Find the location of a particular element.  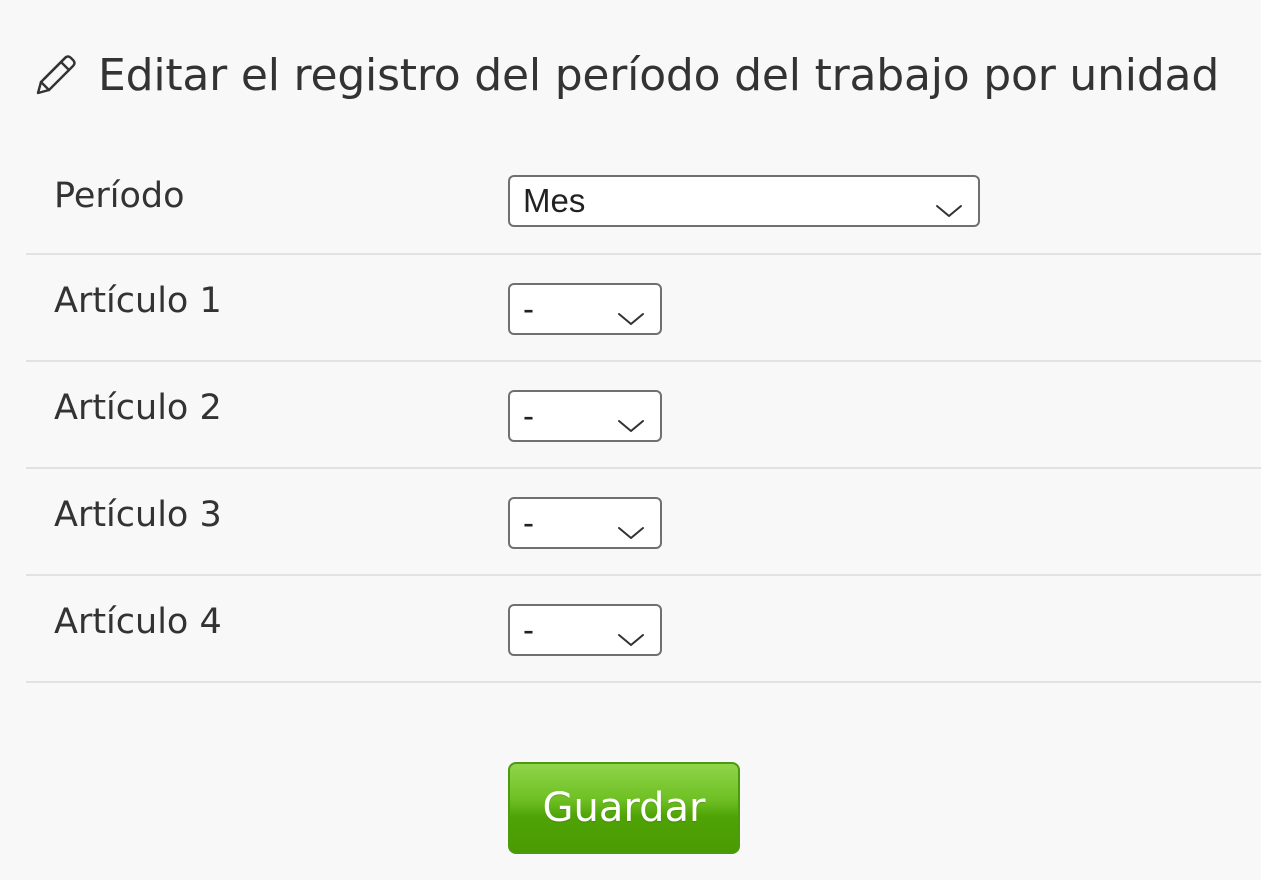

article-2-select-value: - is located at coordinates (528, 415).